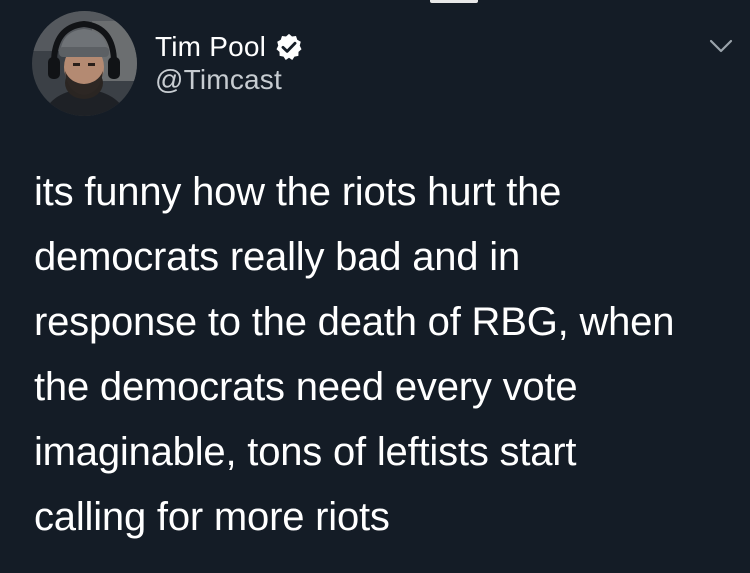 Image resolution: width=750 pixels, height=573 pixels. I want to click on author-handle: @Timcast, so click(218, 80).